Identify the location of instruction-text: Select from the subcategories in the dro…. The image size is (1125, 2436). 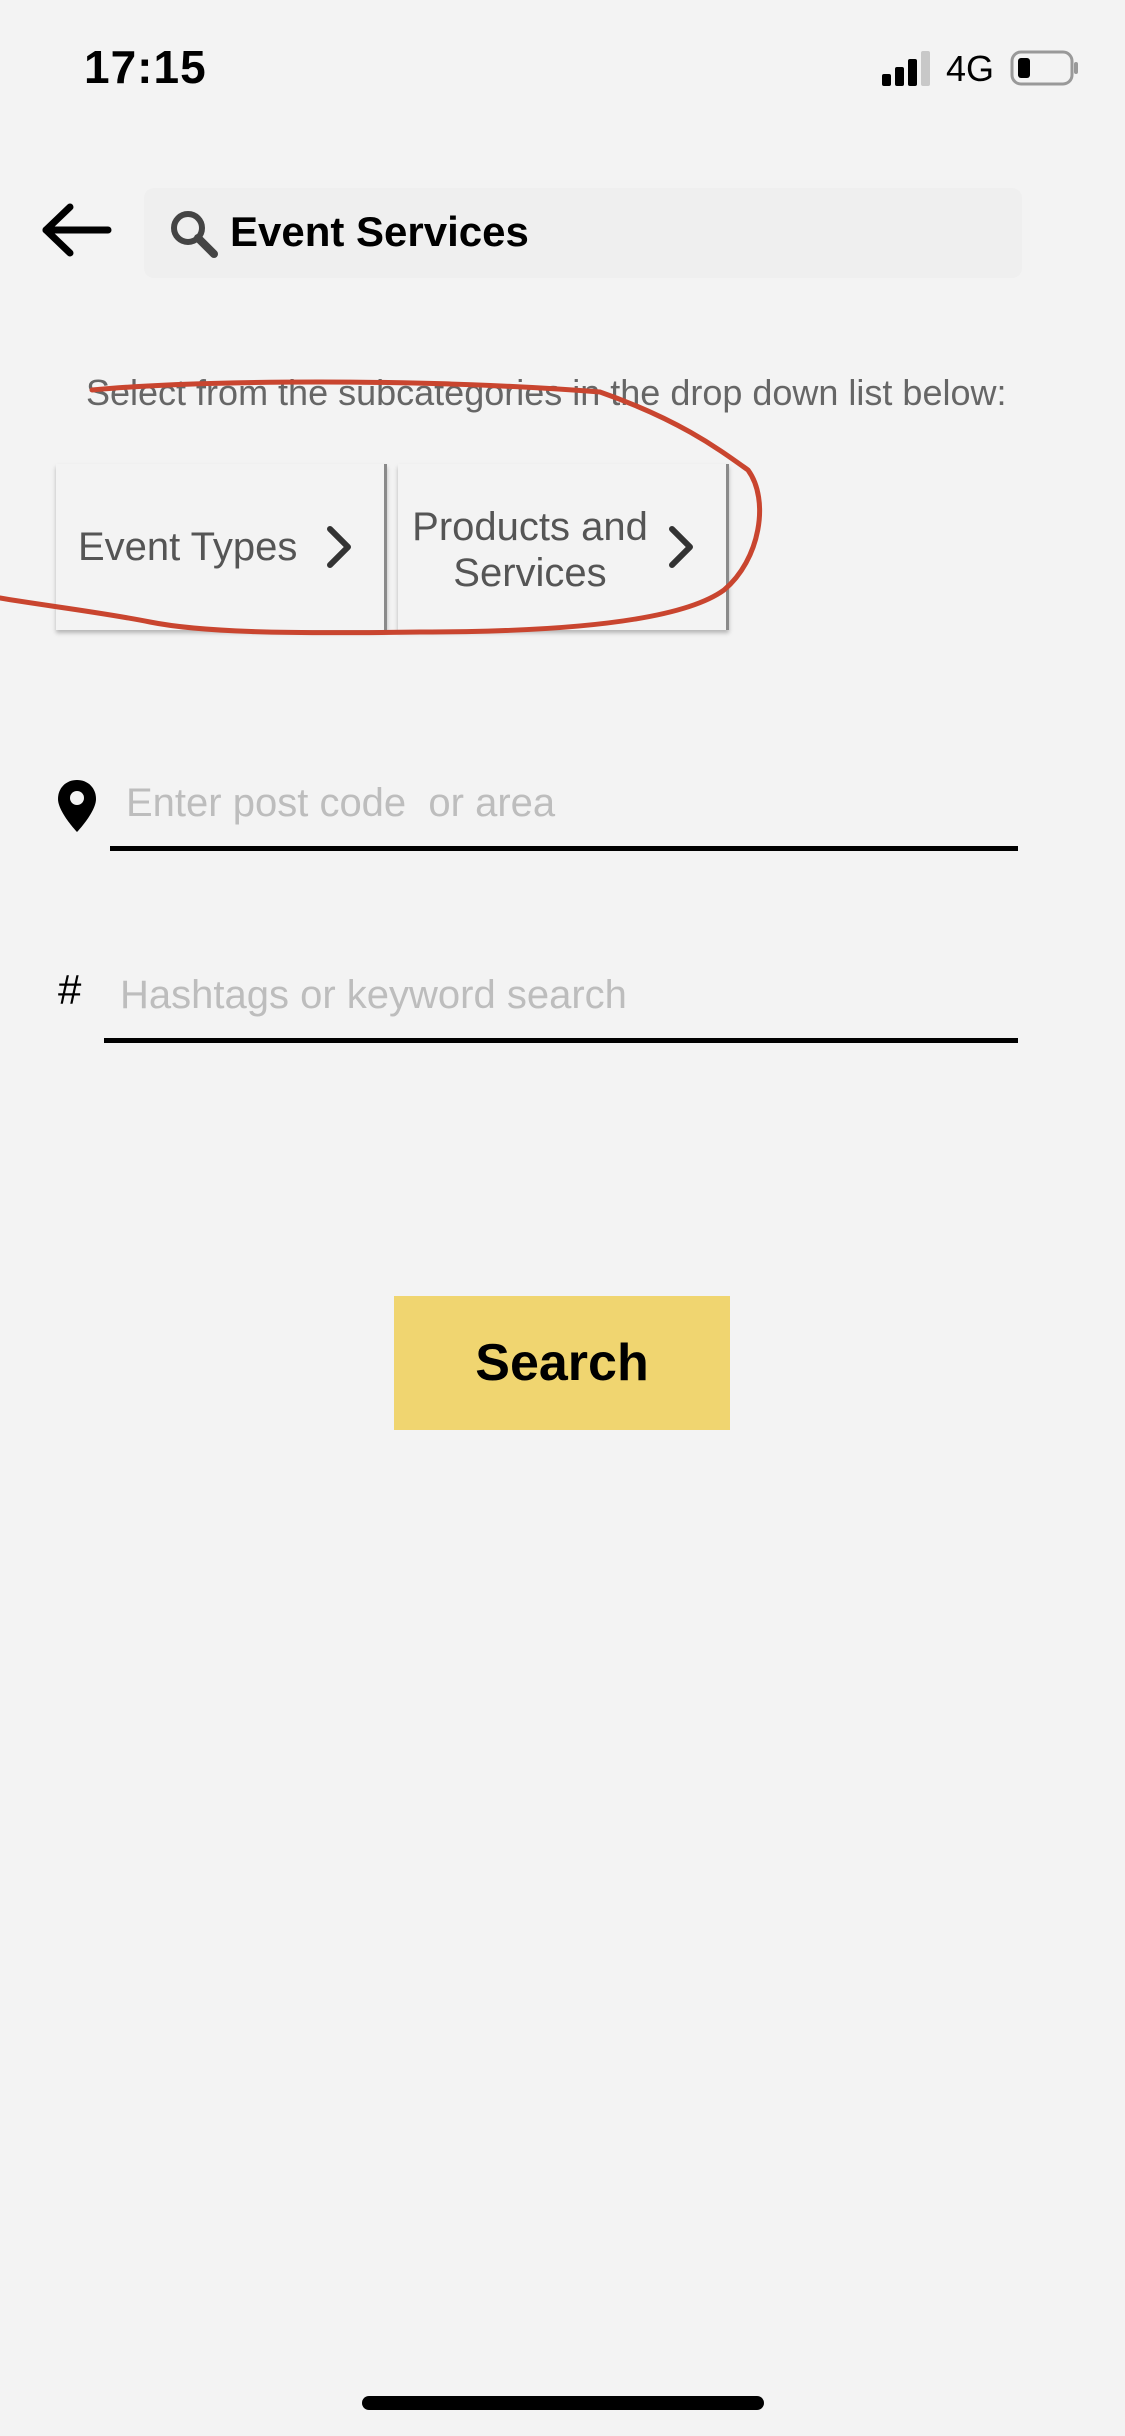
(546, 392).